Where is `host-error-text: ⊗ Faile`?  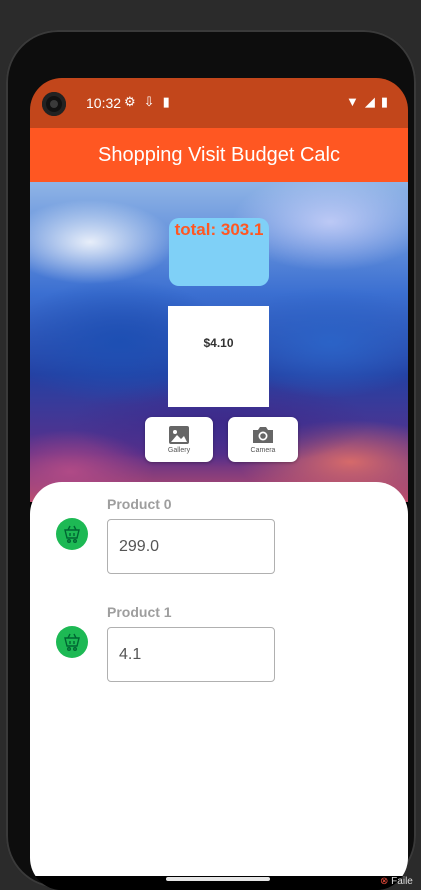
host-error-text: ⊗ Faile is located at coordinates (396, 881).